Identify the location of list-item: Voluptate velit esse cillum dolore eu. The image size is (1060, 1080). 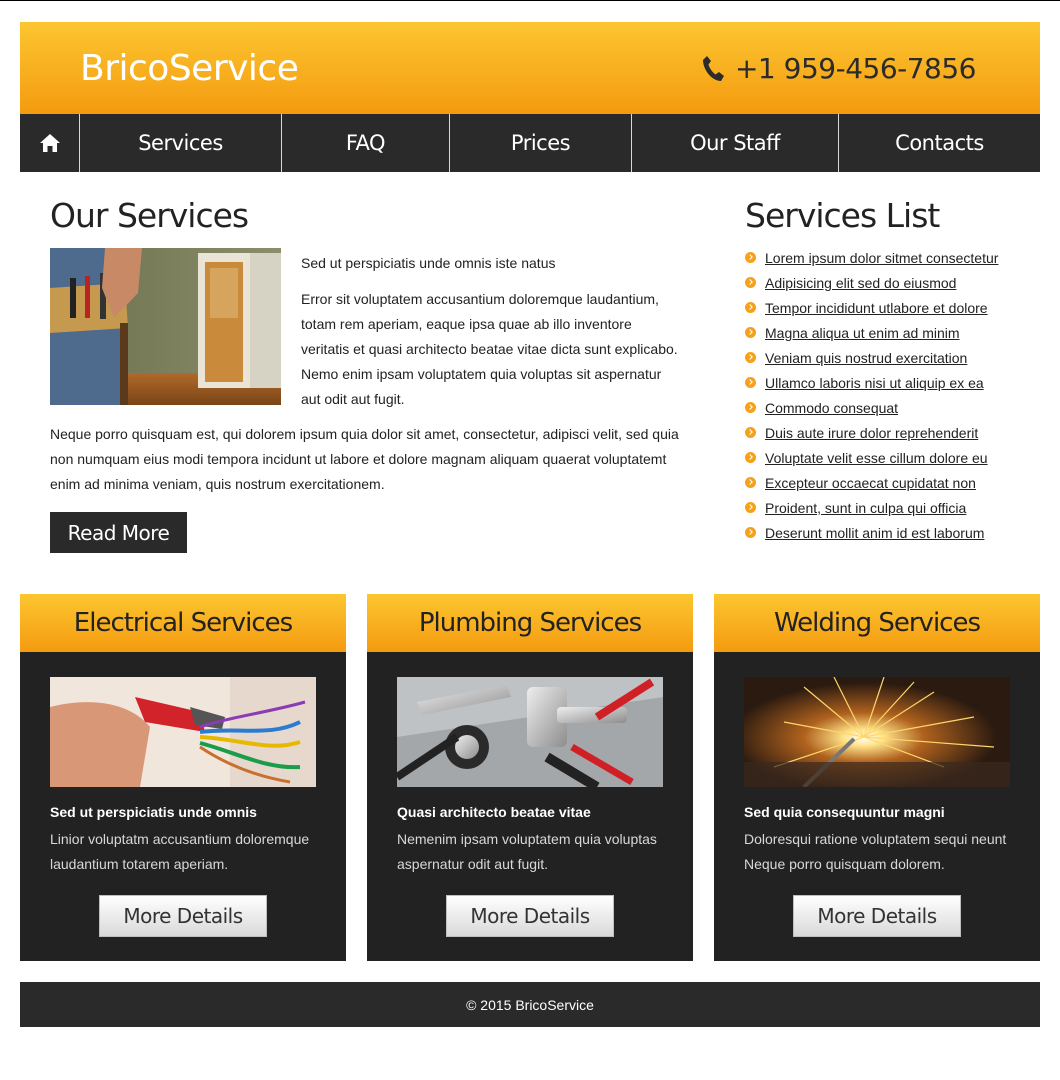
(871, 457).